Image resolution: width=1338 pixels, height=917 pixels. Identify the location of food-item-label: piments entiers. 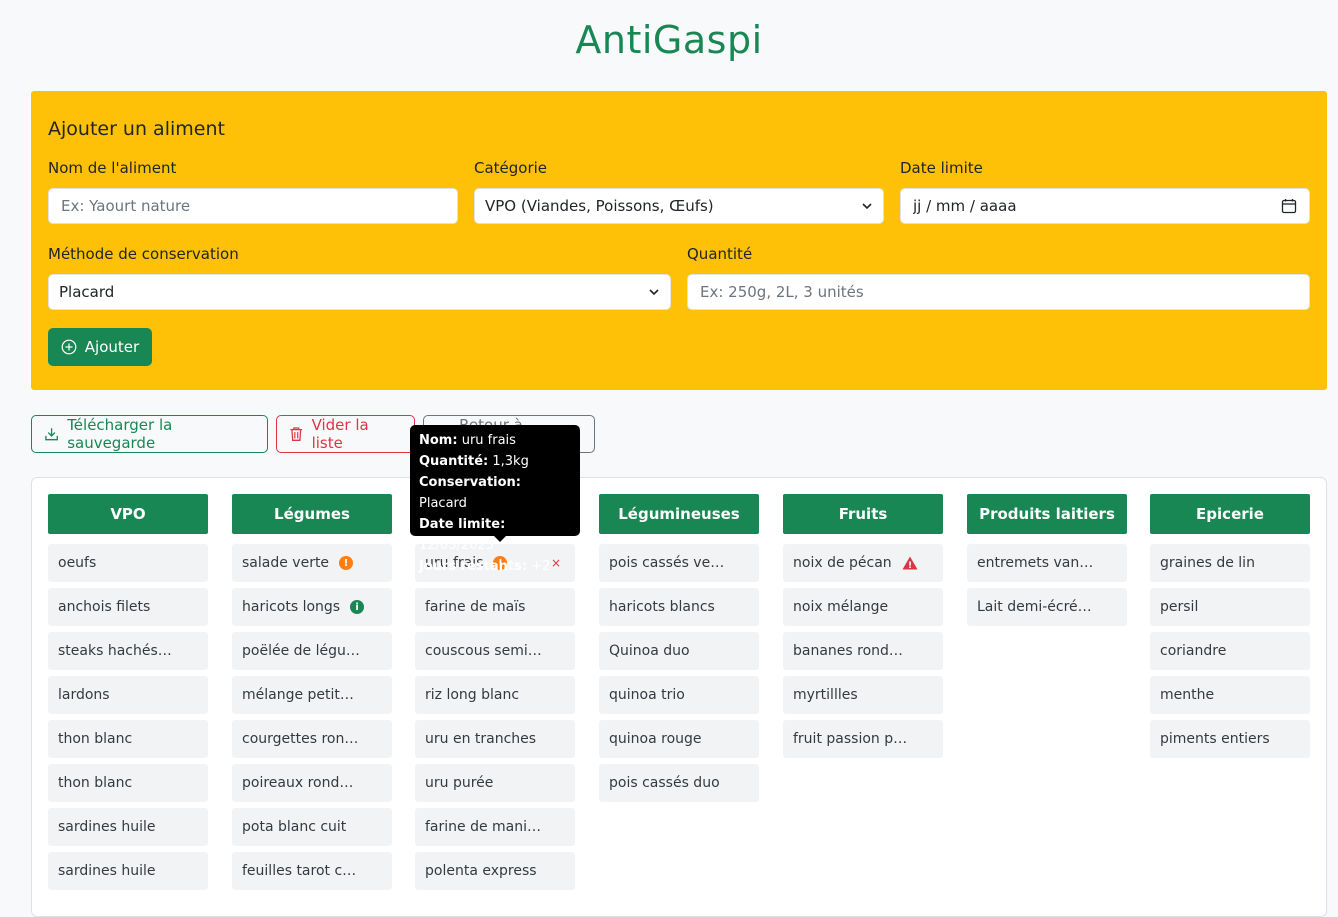
(1215, 739).